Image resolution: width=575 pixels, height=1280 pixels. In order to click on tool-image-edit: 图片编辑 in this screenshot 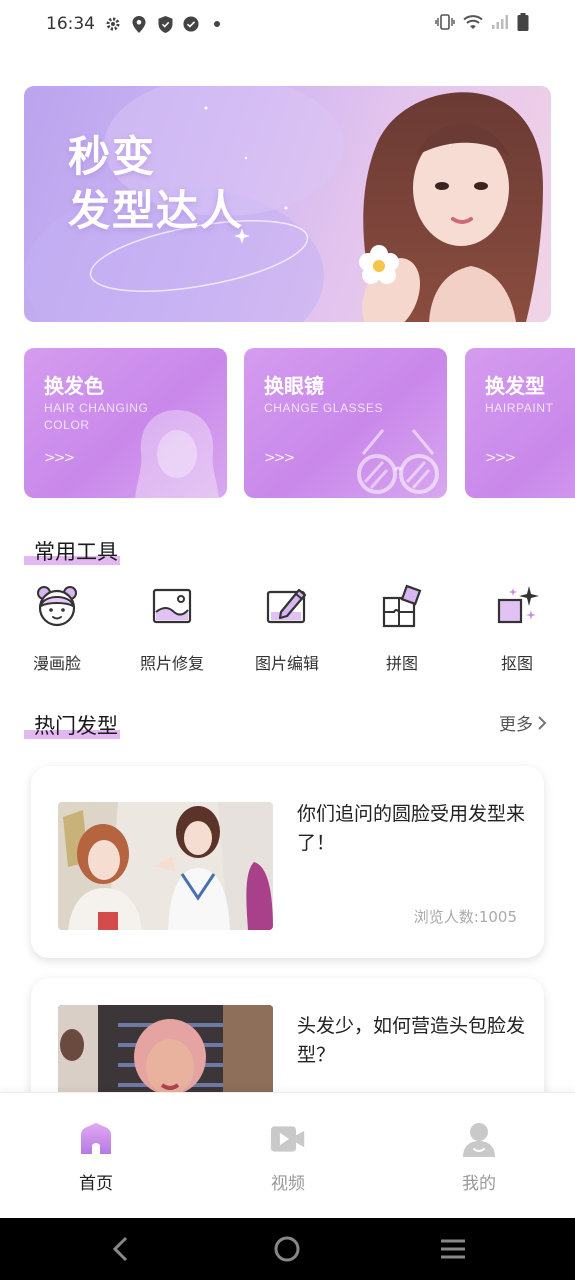, I will do `click(287, 628)`.